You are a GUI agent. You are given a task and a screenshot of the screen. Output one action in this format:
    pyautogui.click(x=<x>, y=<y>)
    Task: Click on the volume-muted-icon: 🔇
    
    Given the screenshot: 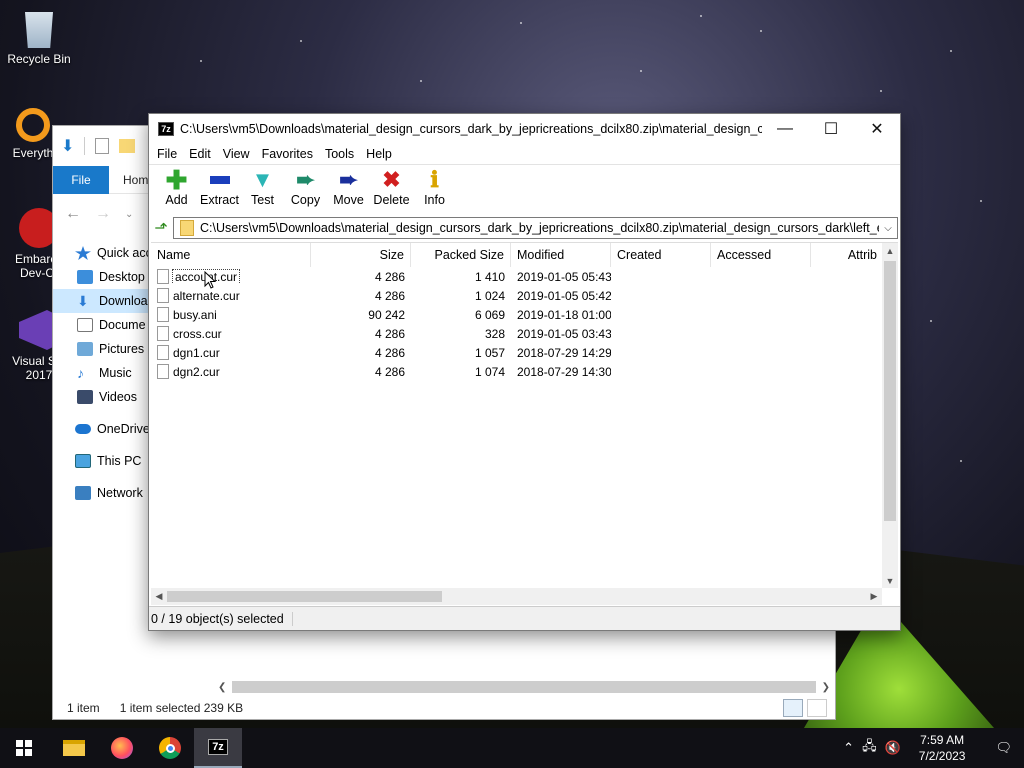 What is the action you would take?
    pyautogui.click(x=893, y=748)
    